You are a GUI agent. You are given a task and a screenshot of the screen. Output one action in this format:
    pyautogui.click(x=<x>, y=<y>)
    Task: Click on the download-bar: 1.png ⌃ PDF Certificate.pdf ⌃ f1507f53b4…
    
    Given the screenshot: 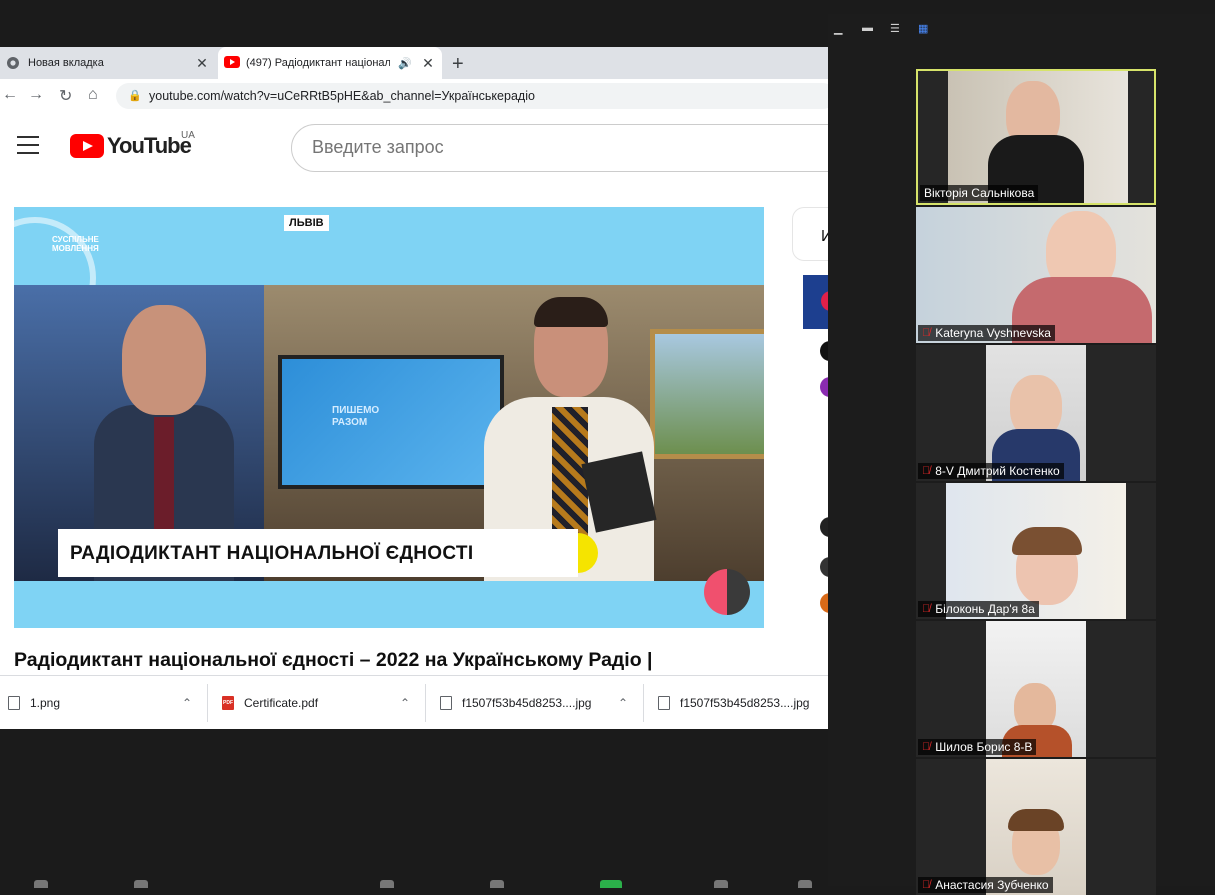 What is the action you would take?
    pyautogui.click(x=414, y=702)
    